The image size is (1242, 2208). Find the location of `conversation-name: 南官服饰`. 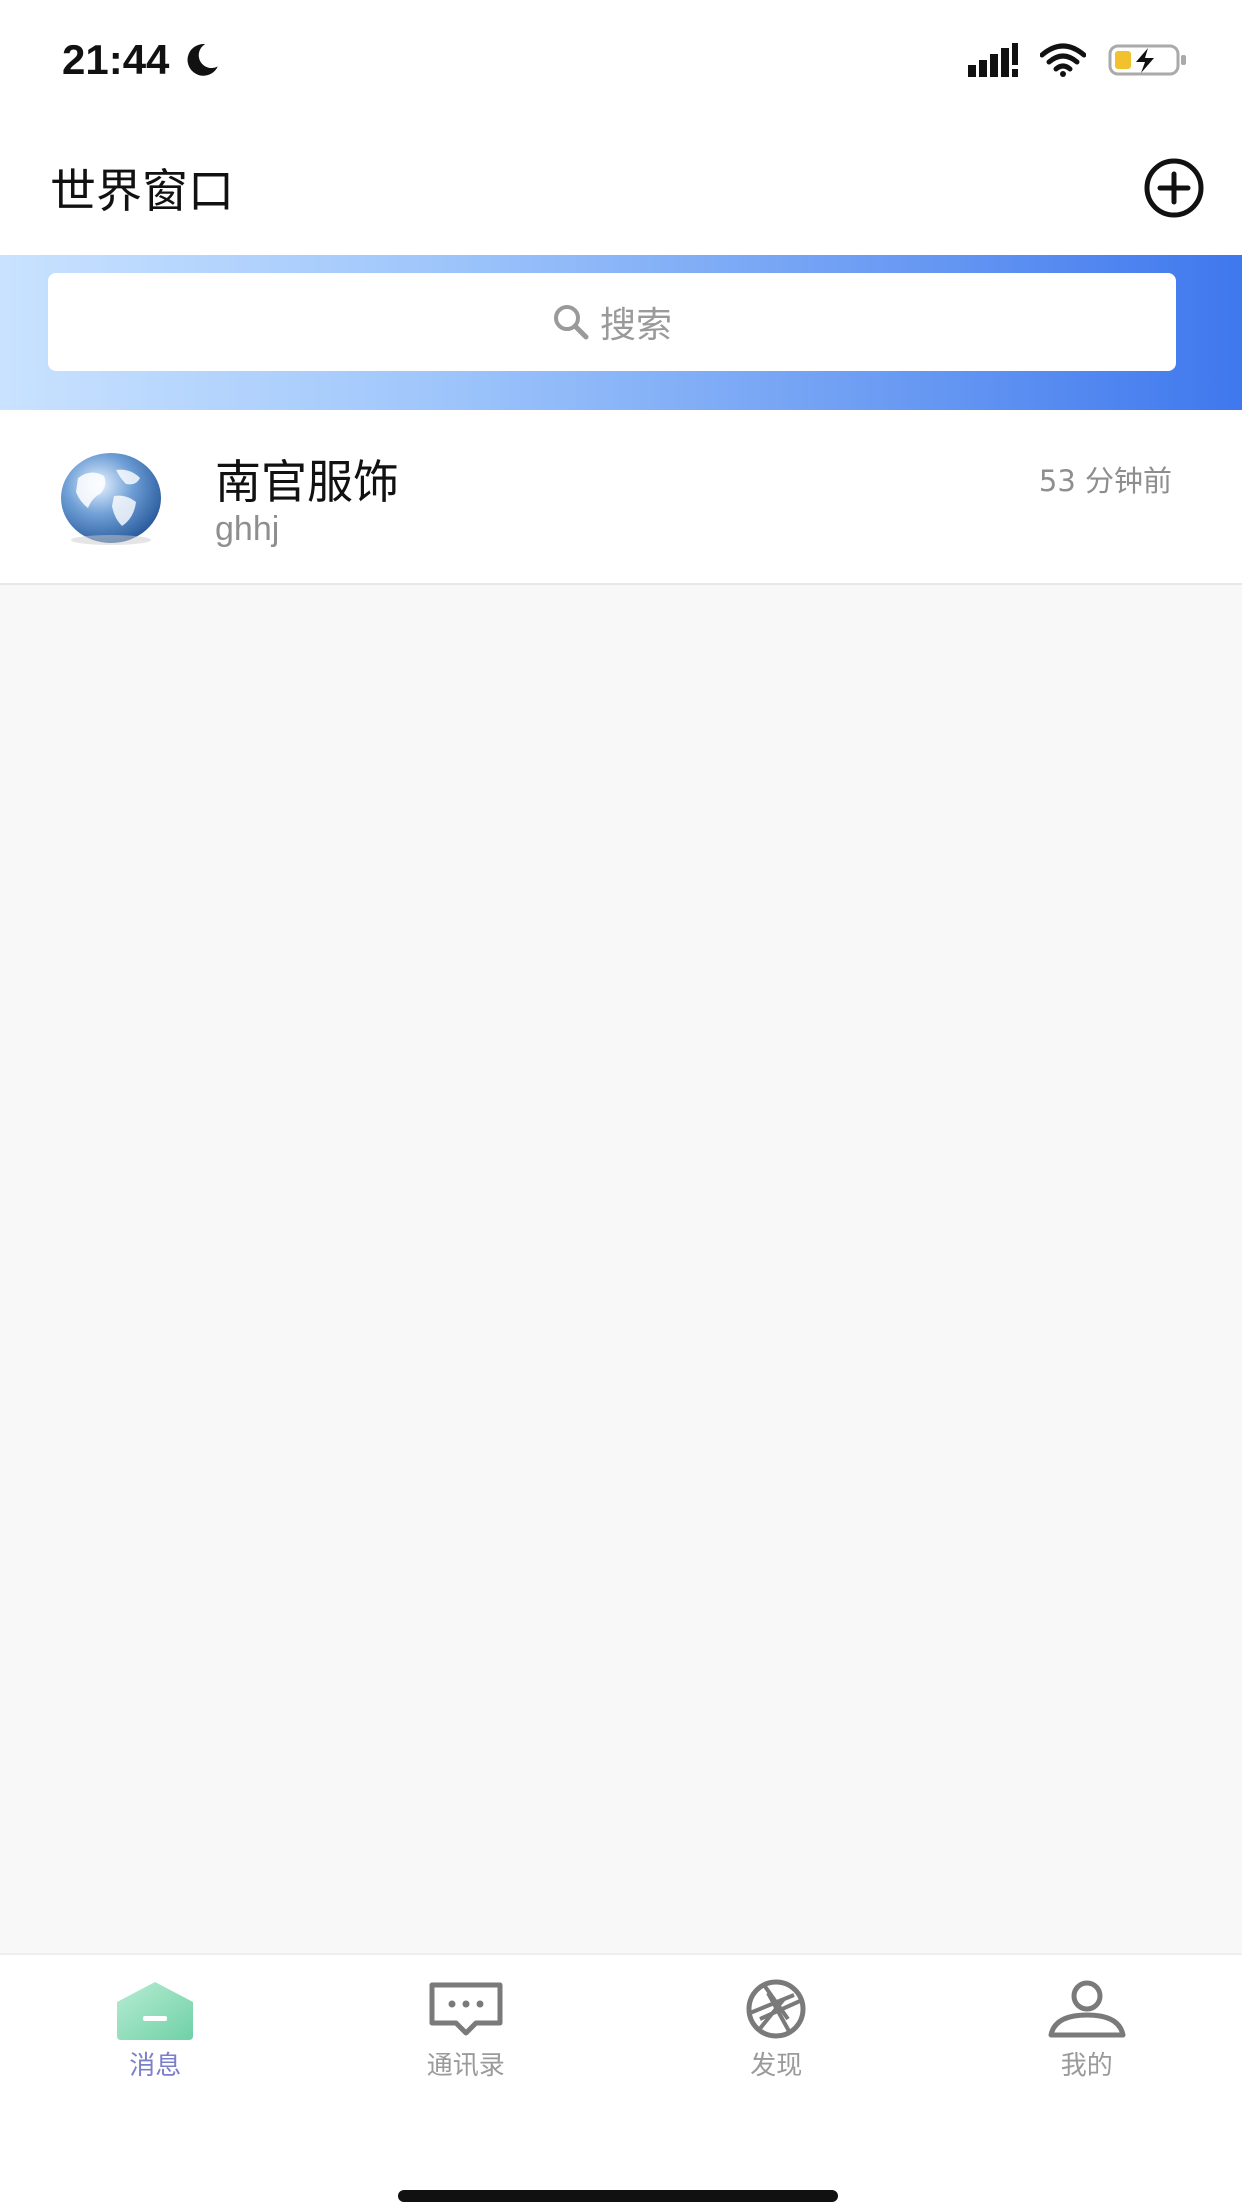

conversation-name: 南官服饰 is located at coordinates (307, 482).